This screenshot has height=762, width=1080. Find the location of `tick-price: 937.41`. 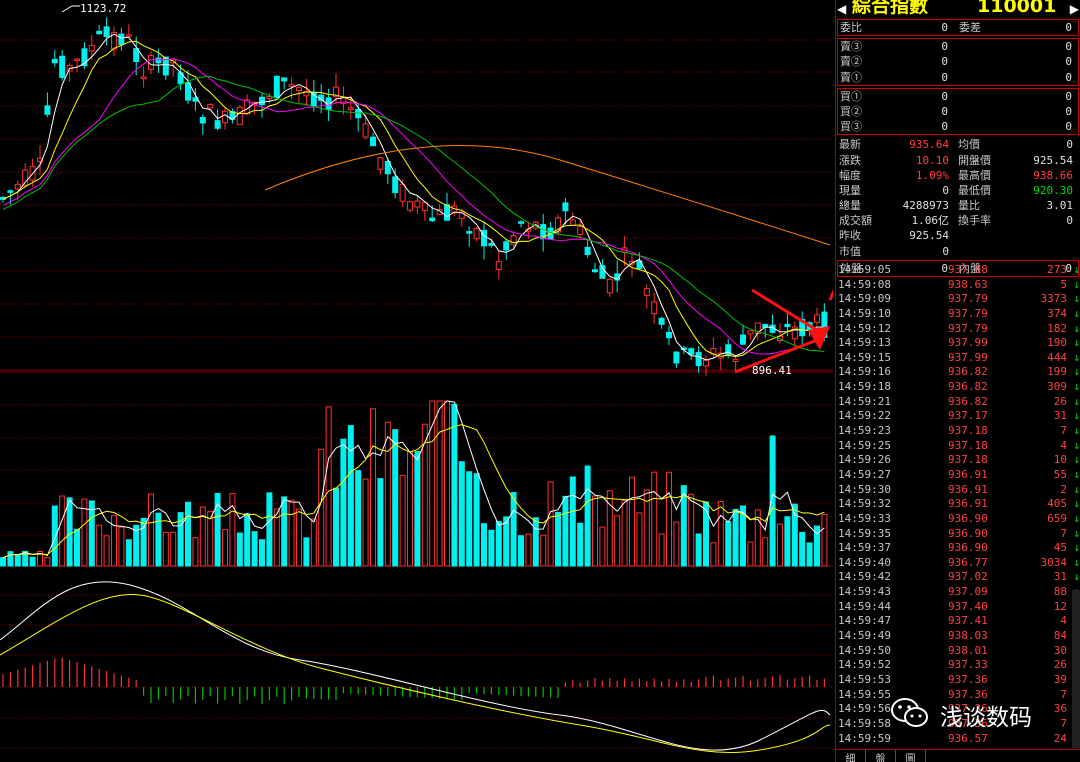

tick-price: 937.41 is located at coordinates (968, 621).